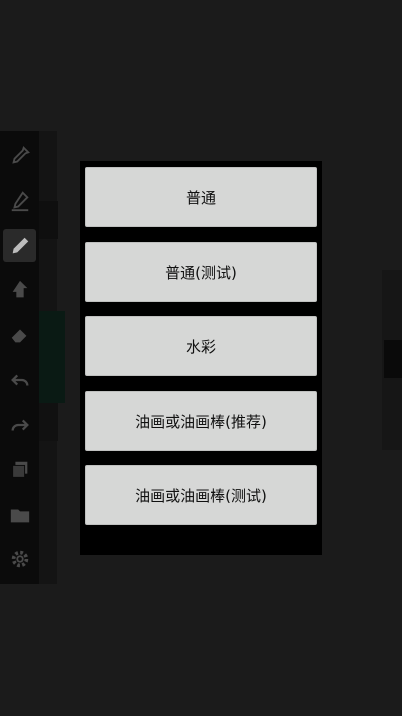 This screenshot has height=716, width=402. I want to click on tool-sidebar, so click(19, 357).